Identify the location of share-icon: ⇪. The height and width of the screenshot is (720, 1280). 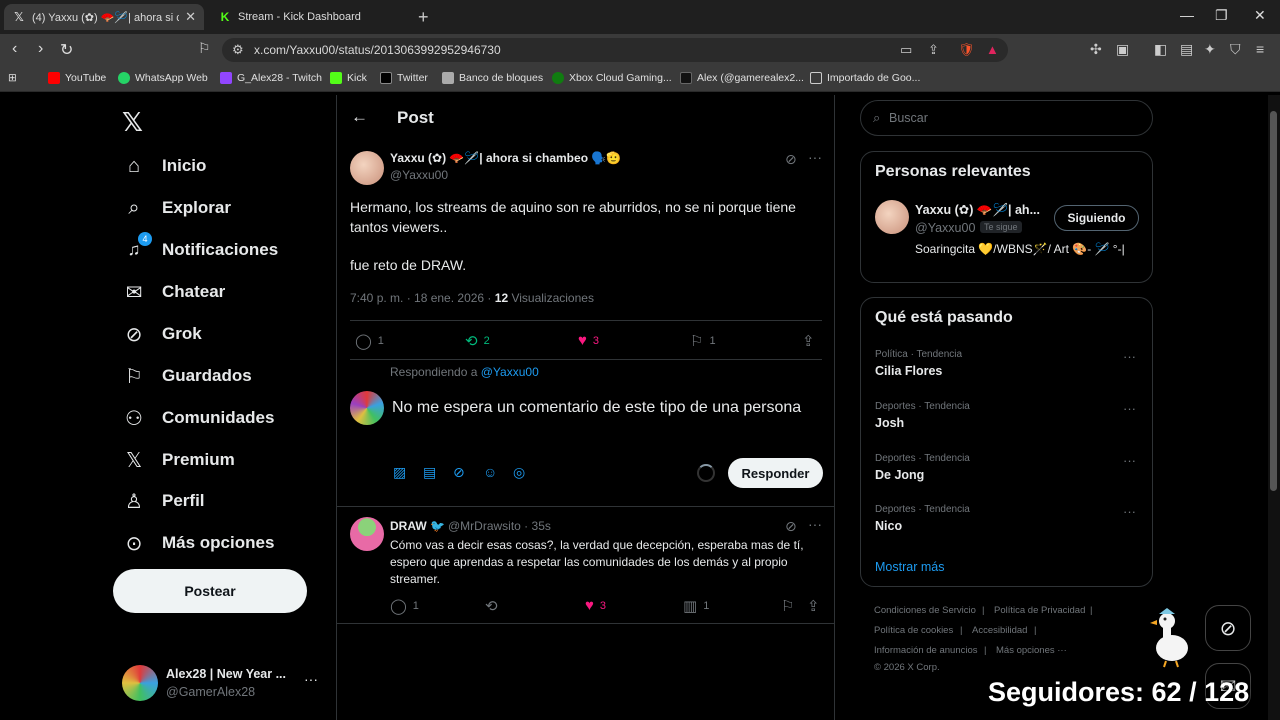
(933, 50).